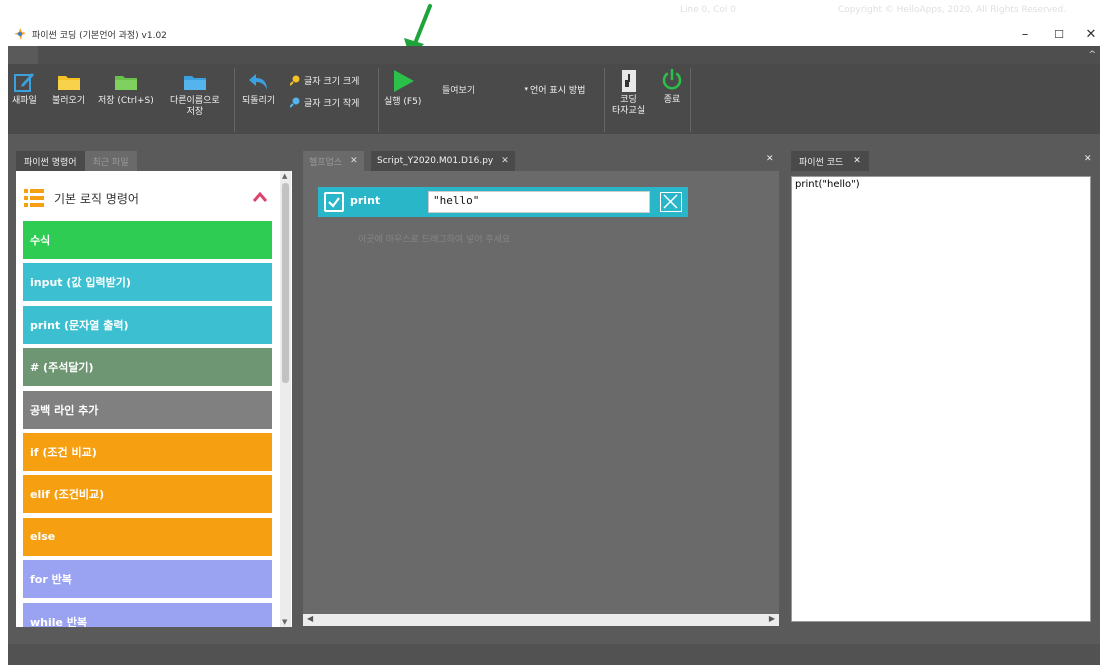  I want to click on zoom-in-icon, so click(295, 80).